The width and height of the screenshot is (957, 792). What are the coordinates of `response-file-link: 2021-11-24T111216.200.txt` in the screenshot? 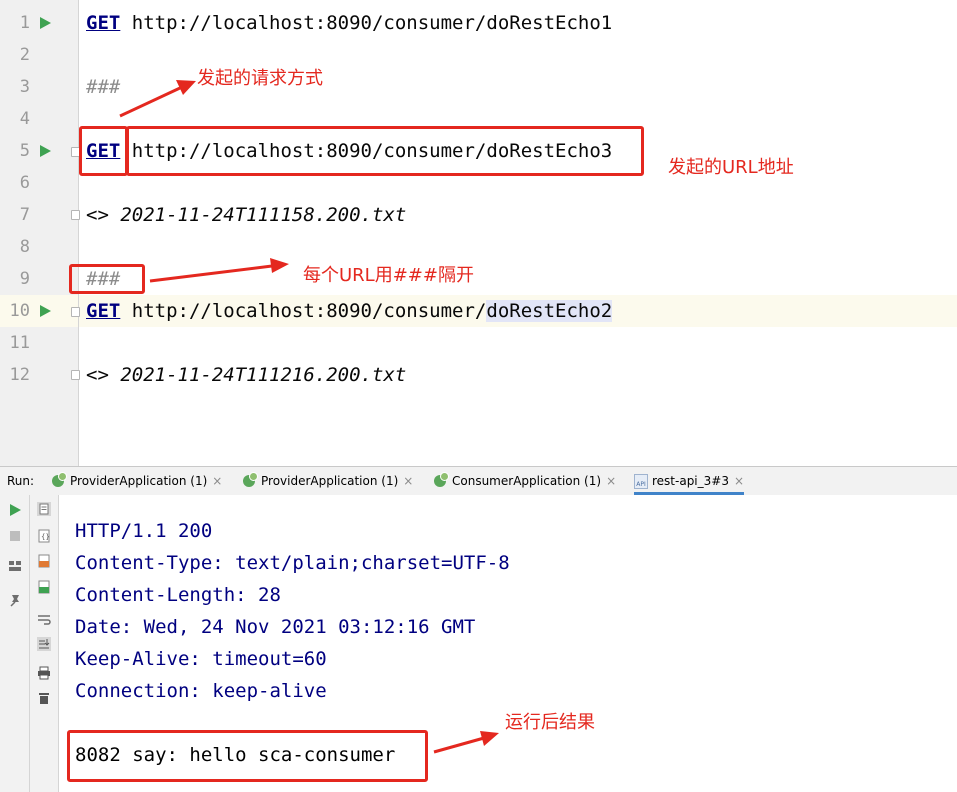 It's located at (263, 375).